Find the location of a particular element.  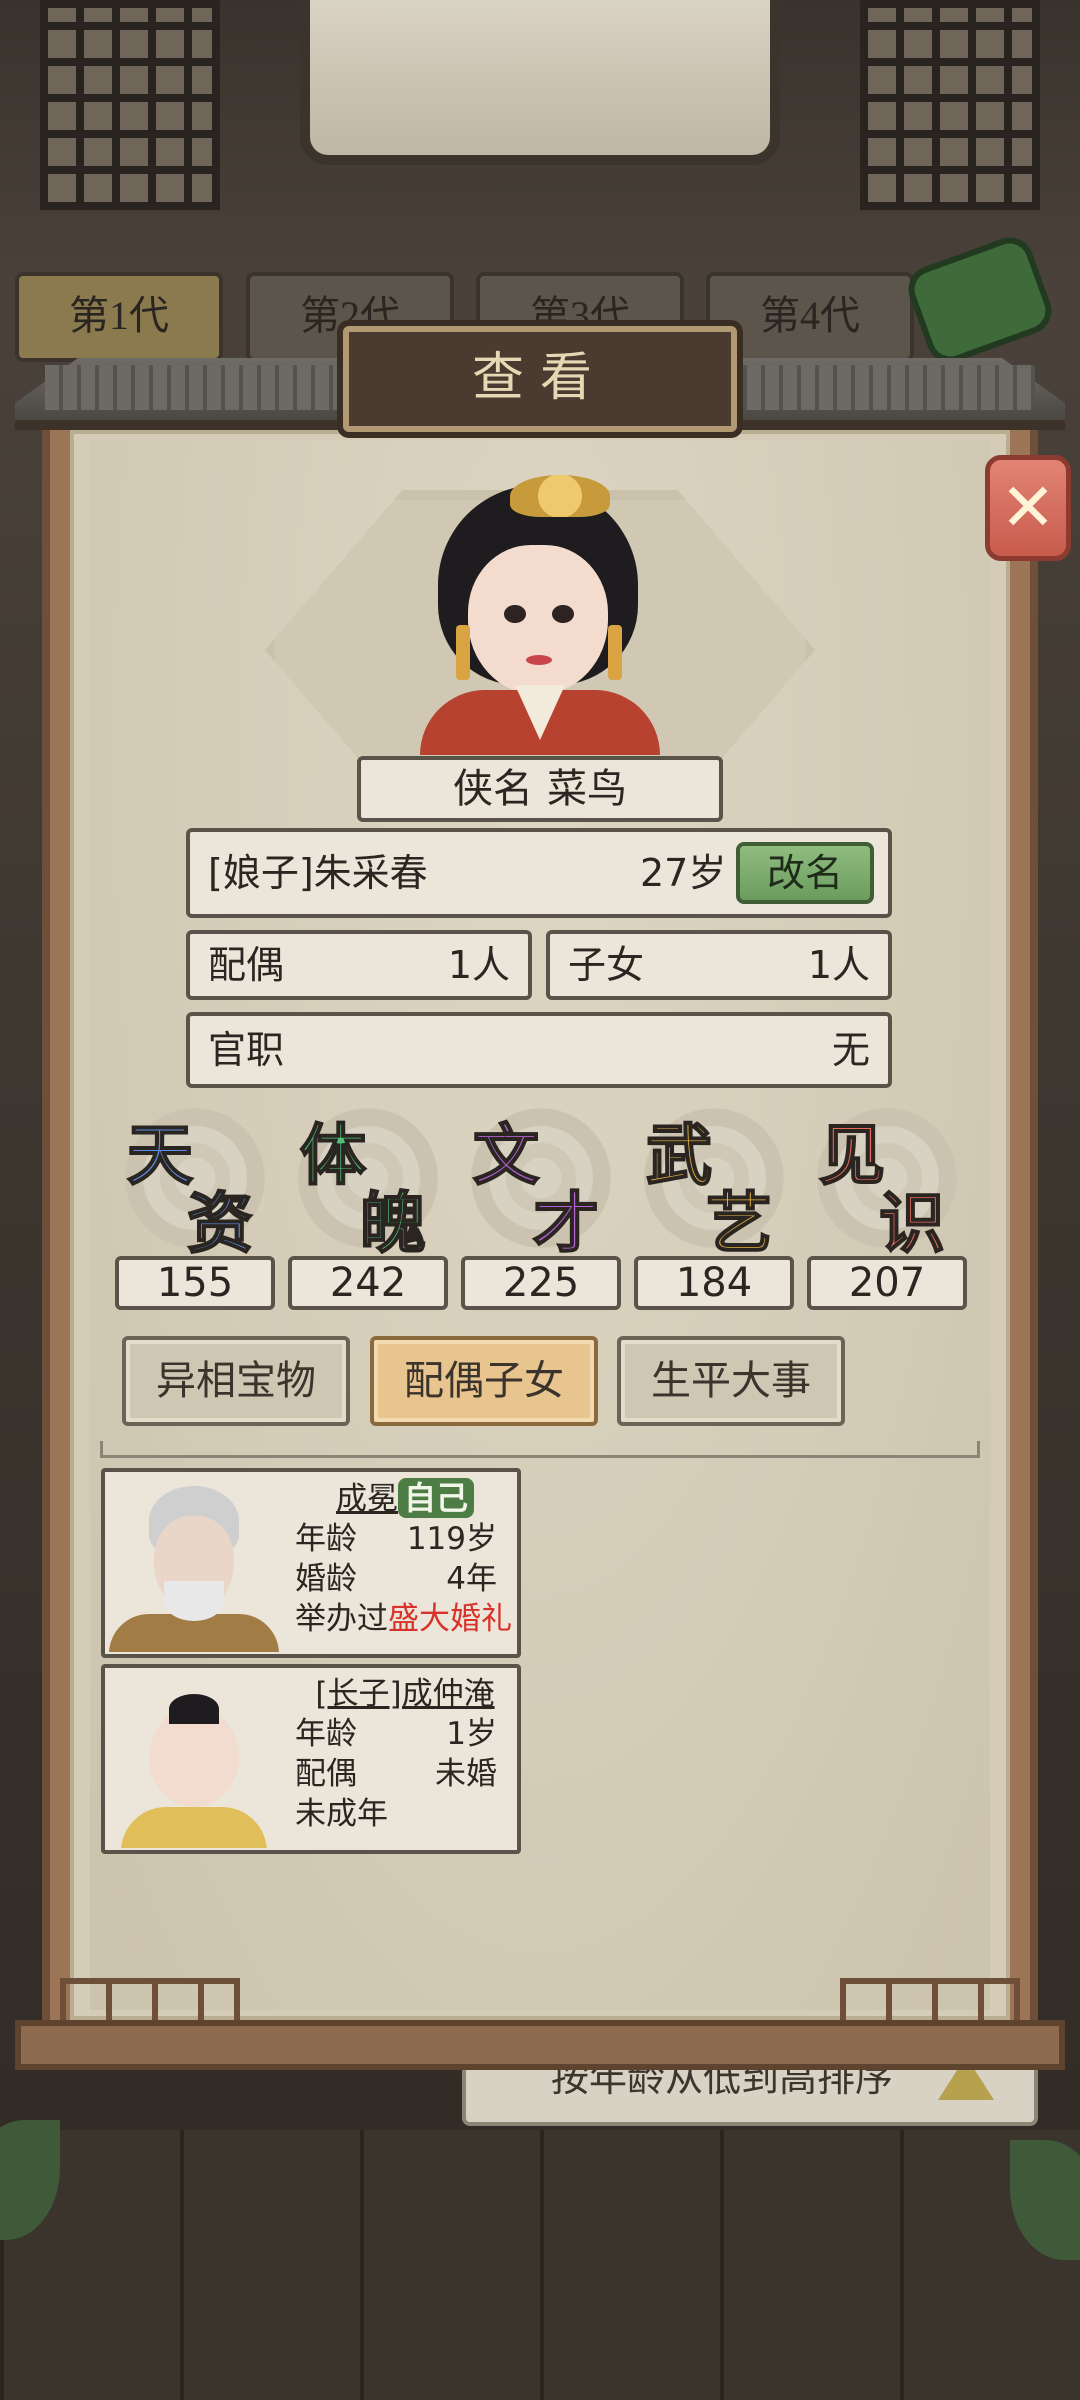

bottom-rail-right is located at coordinates (930, 2001).